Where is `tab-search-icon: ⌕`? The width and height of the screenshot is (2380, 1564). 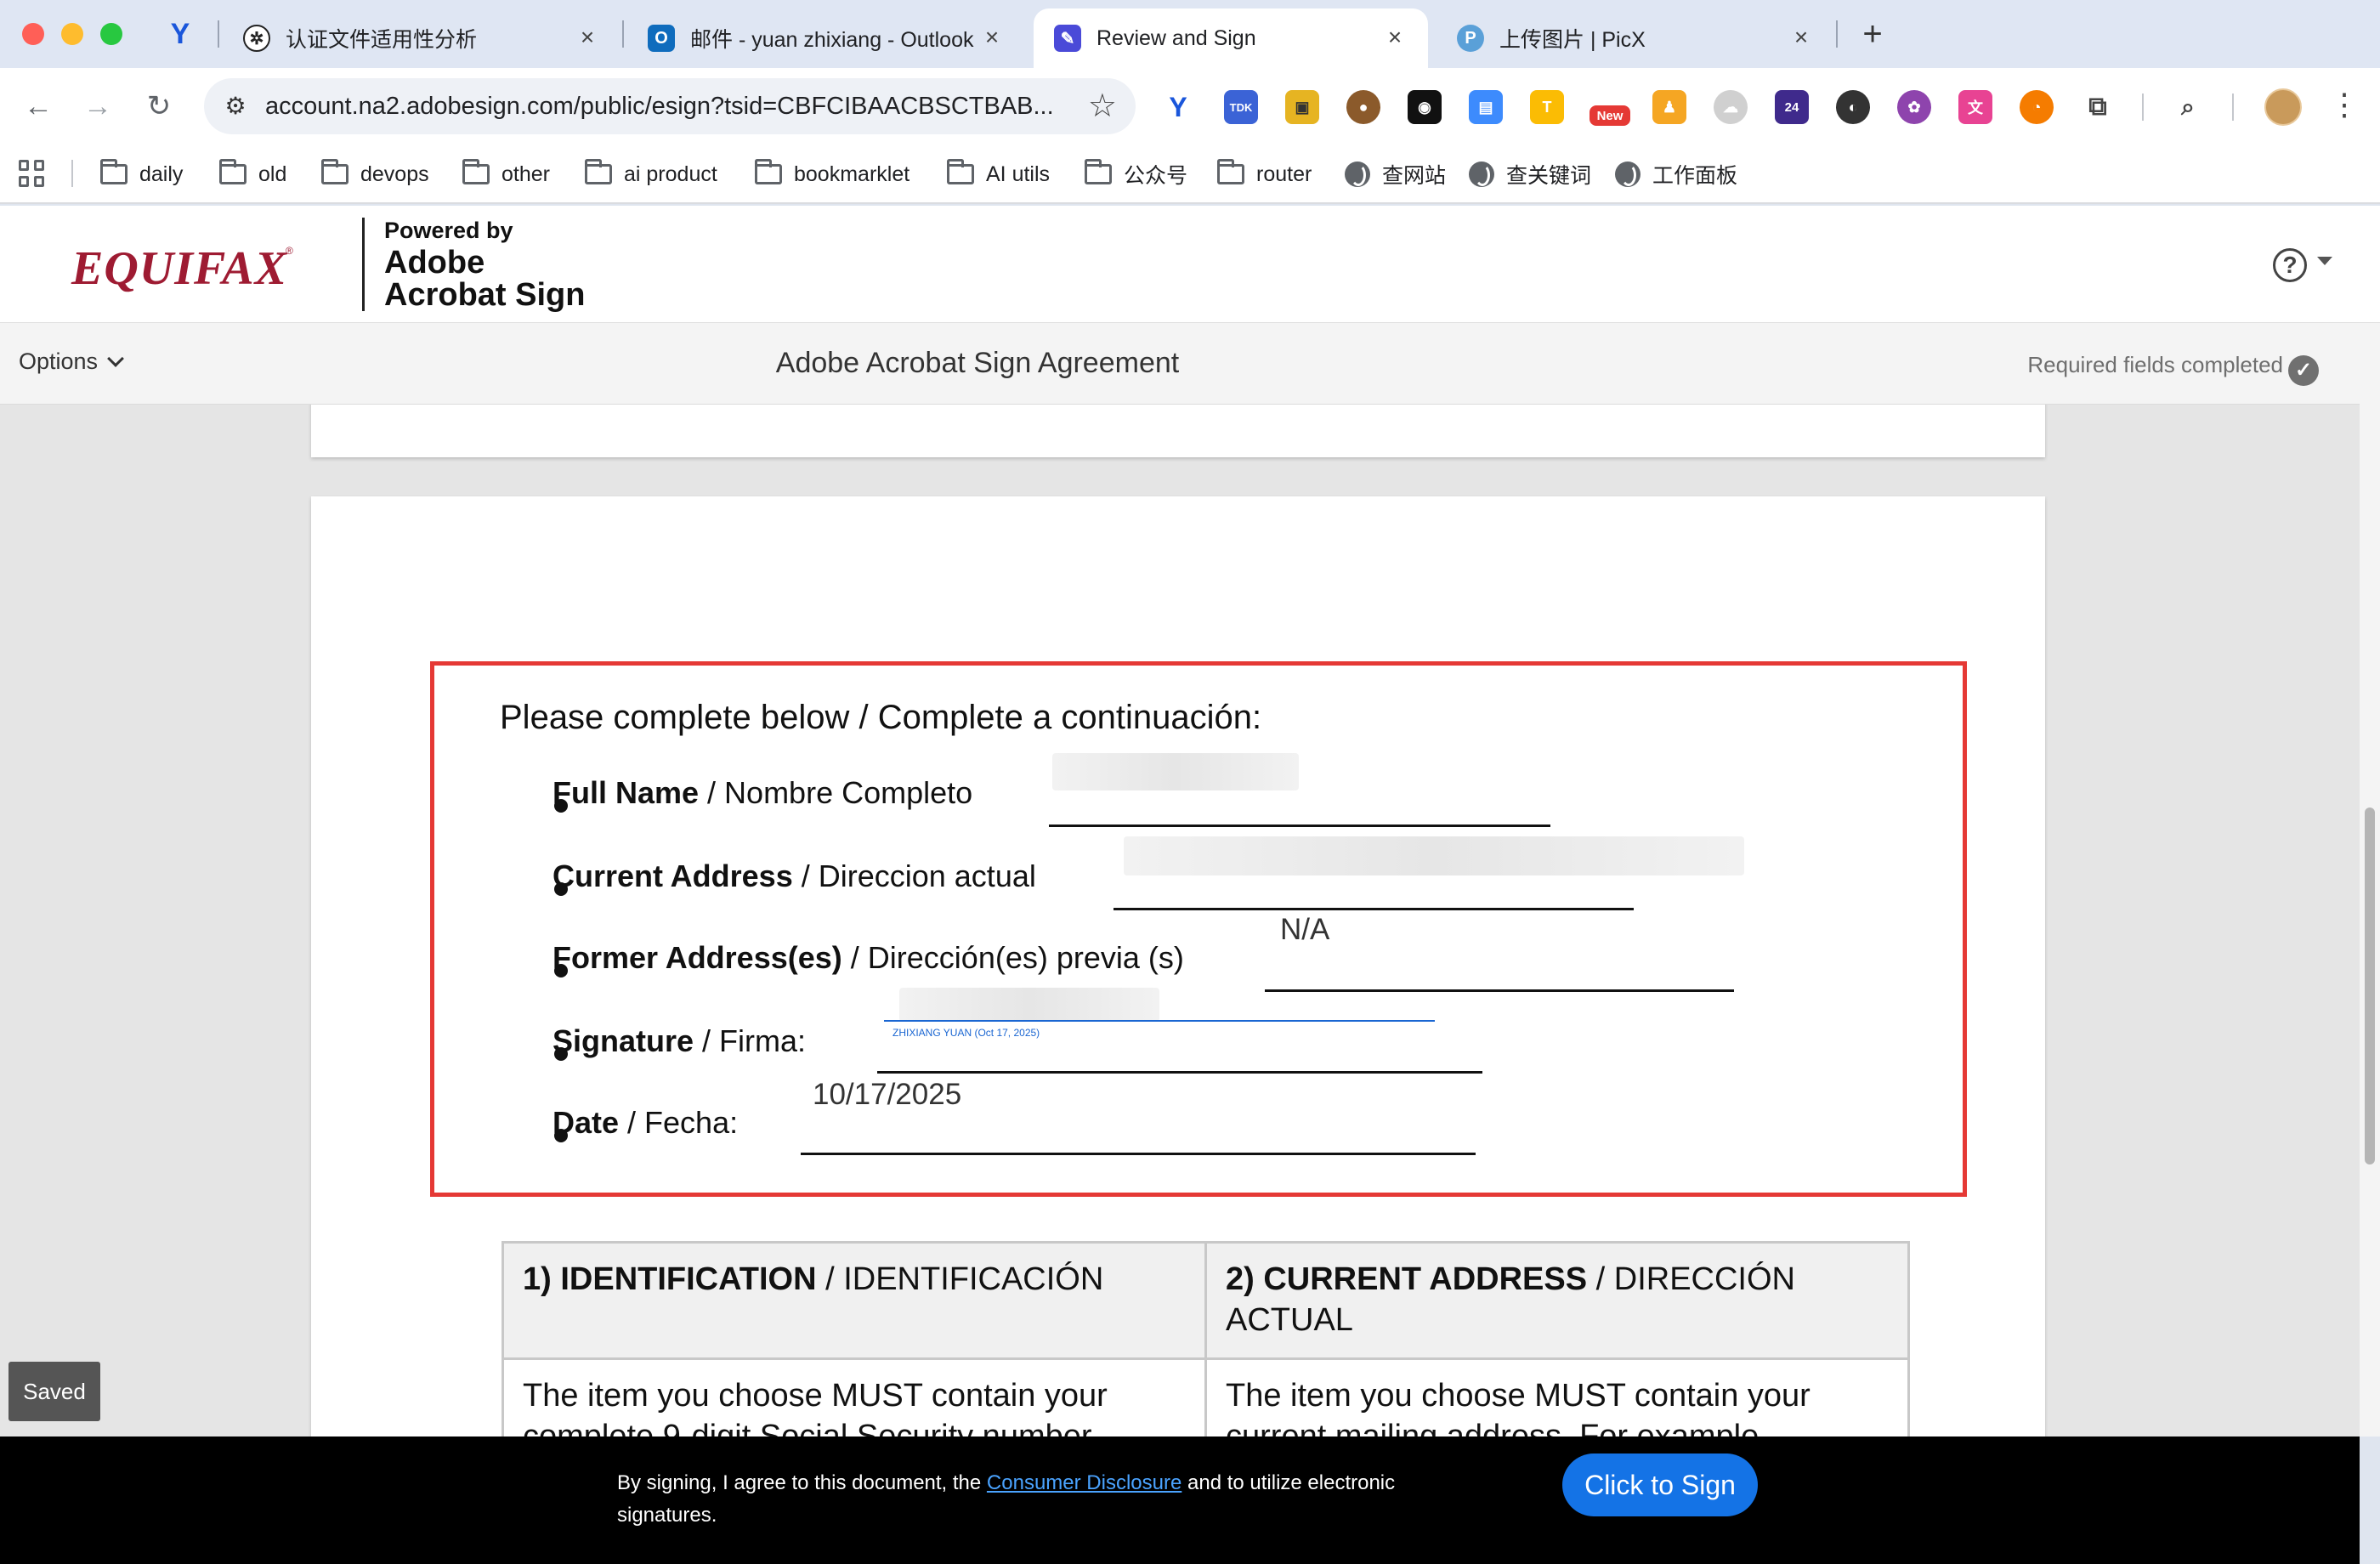 tab-search-icon: ⌕ is located at coordinates (2188, 107).